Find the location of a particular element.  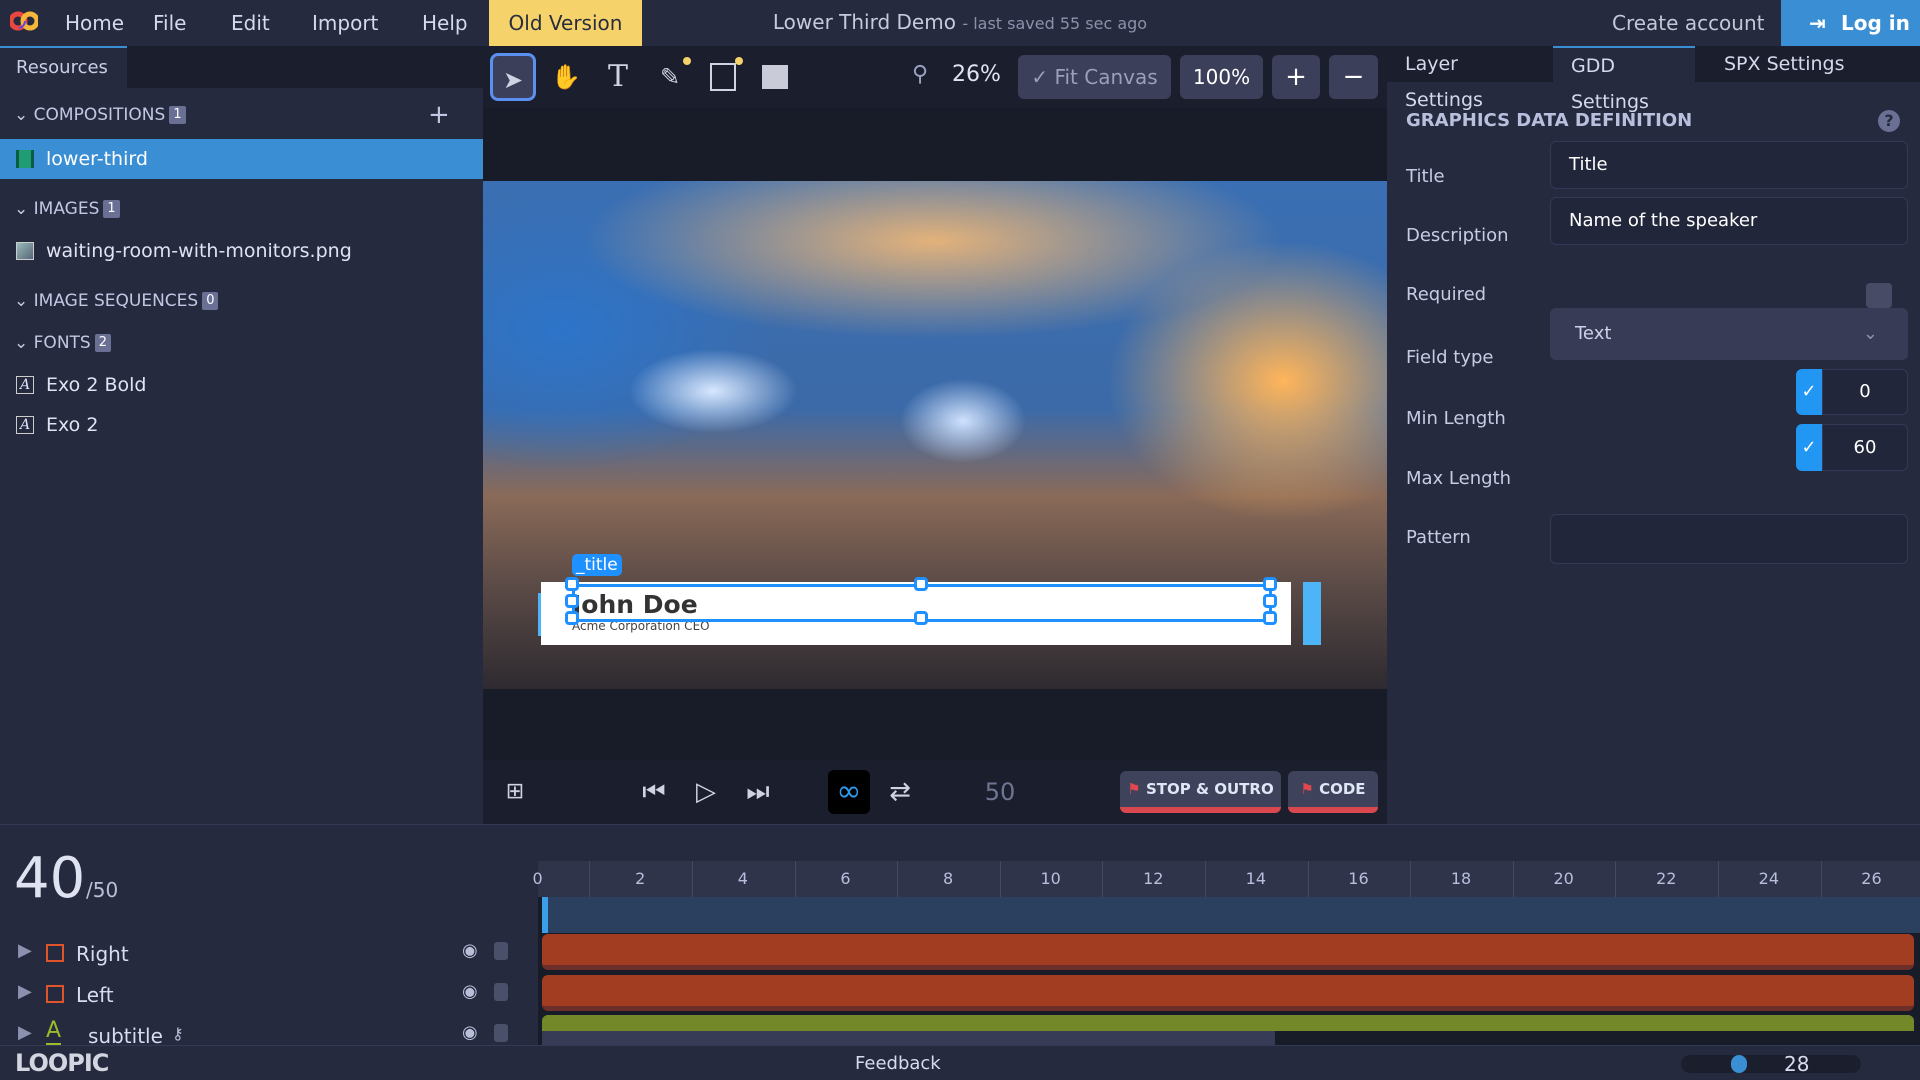

app-logo-icon is located at coordinates (24, 21).